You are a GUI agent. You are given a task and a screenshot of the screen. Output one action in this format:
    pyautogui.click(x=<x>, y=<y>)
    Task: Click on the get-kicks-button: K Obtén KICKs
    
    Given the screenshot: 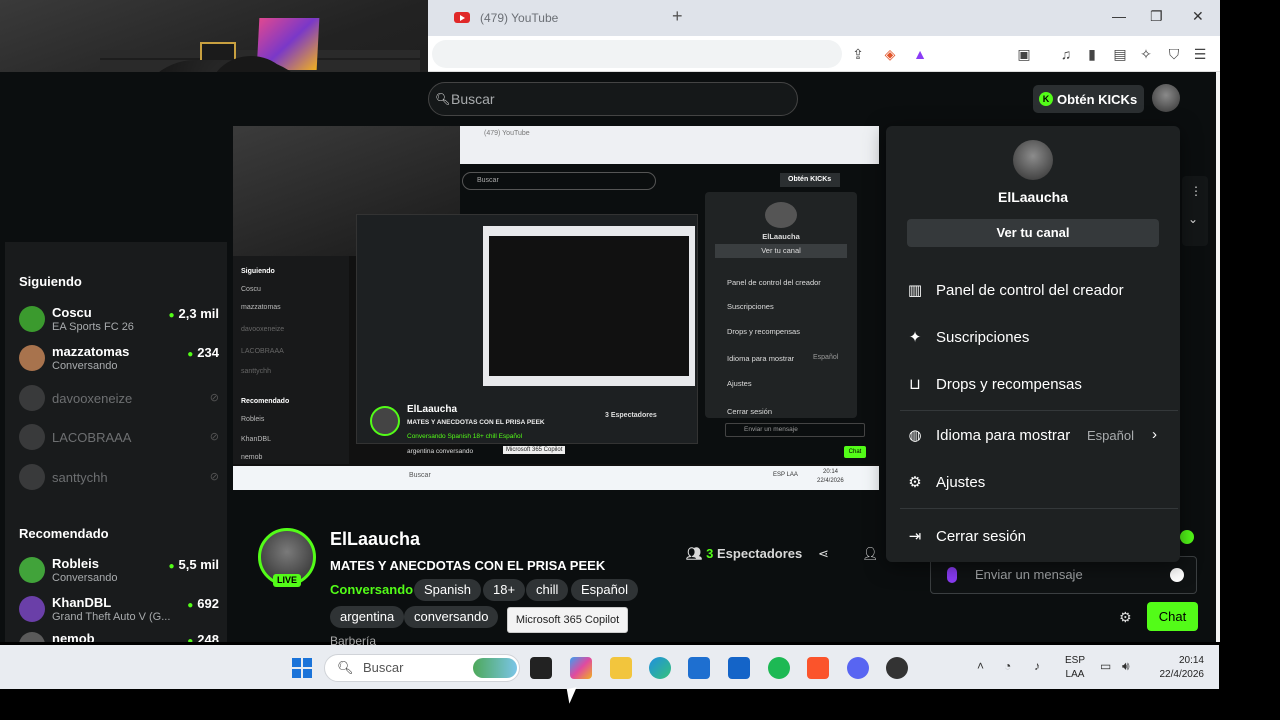 What is the action you would take?
    pyautogui.click(x=1088, y=99)
    